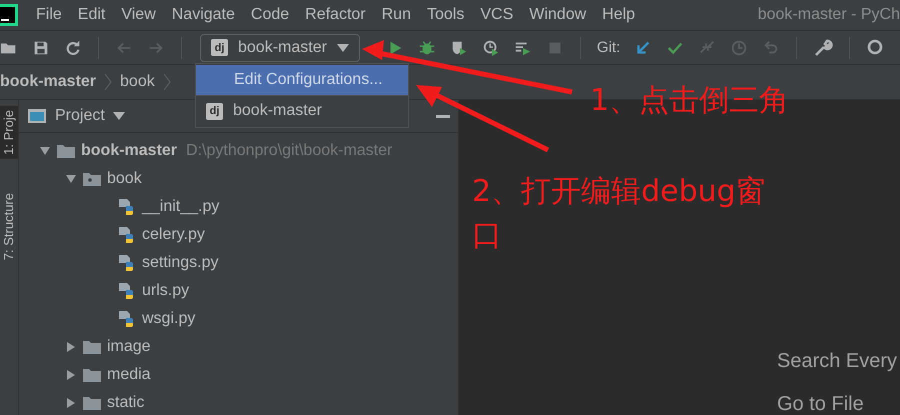 This screenshot has height=415, width=900. What do you see at coordinates (125, 403) in the screenshot?
I see `tree-item: static` at bounding box center [125, 403].